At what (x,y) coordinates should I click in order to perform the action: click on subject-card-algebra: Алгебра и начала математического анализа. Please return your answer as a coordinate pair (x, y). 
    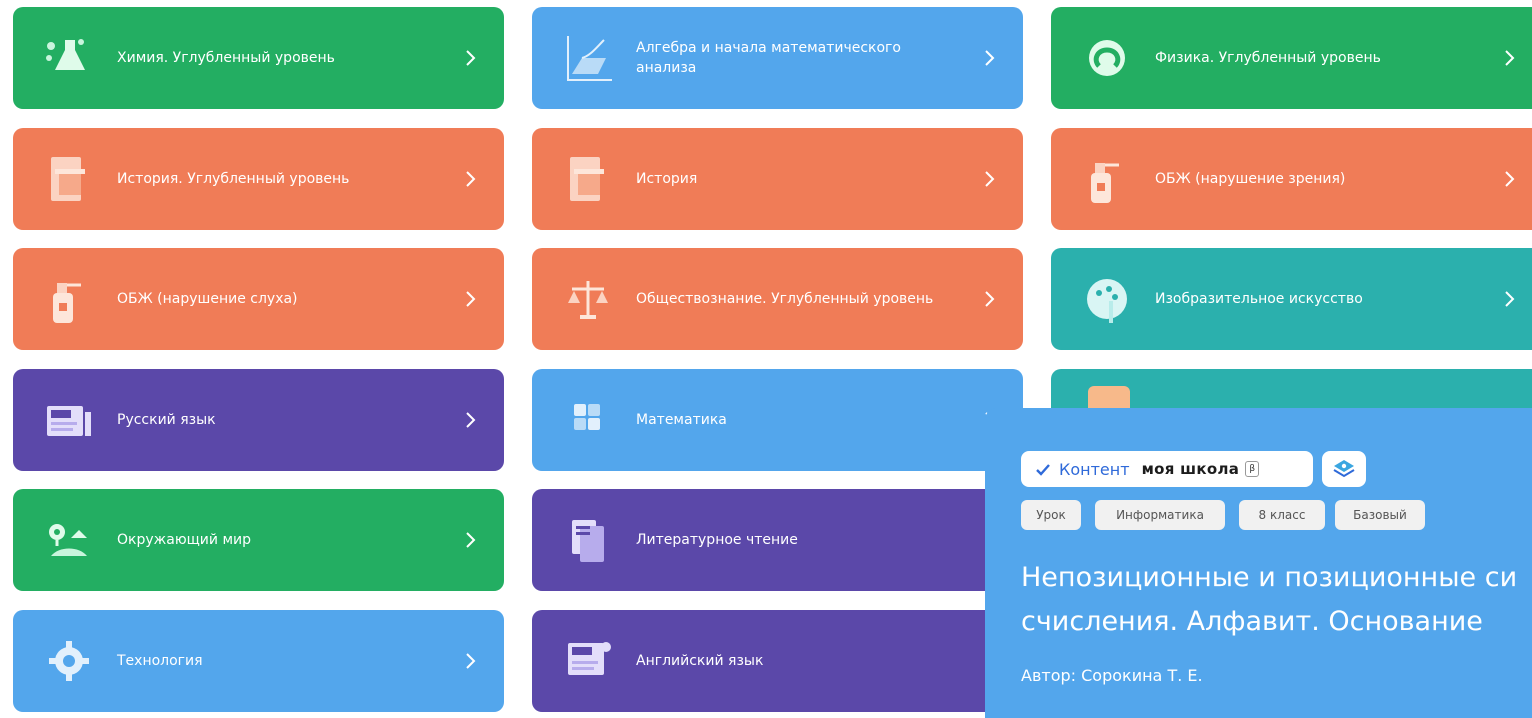
    Looking at the image, I should click on (777, 58).